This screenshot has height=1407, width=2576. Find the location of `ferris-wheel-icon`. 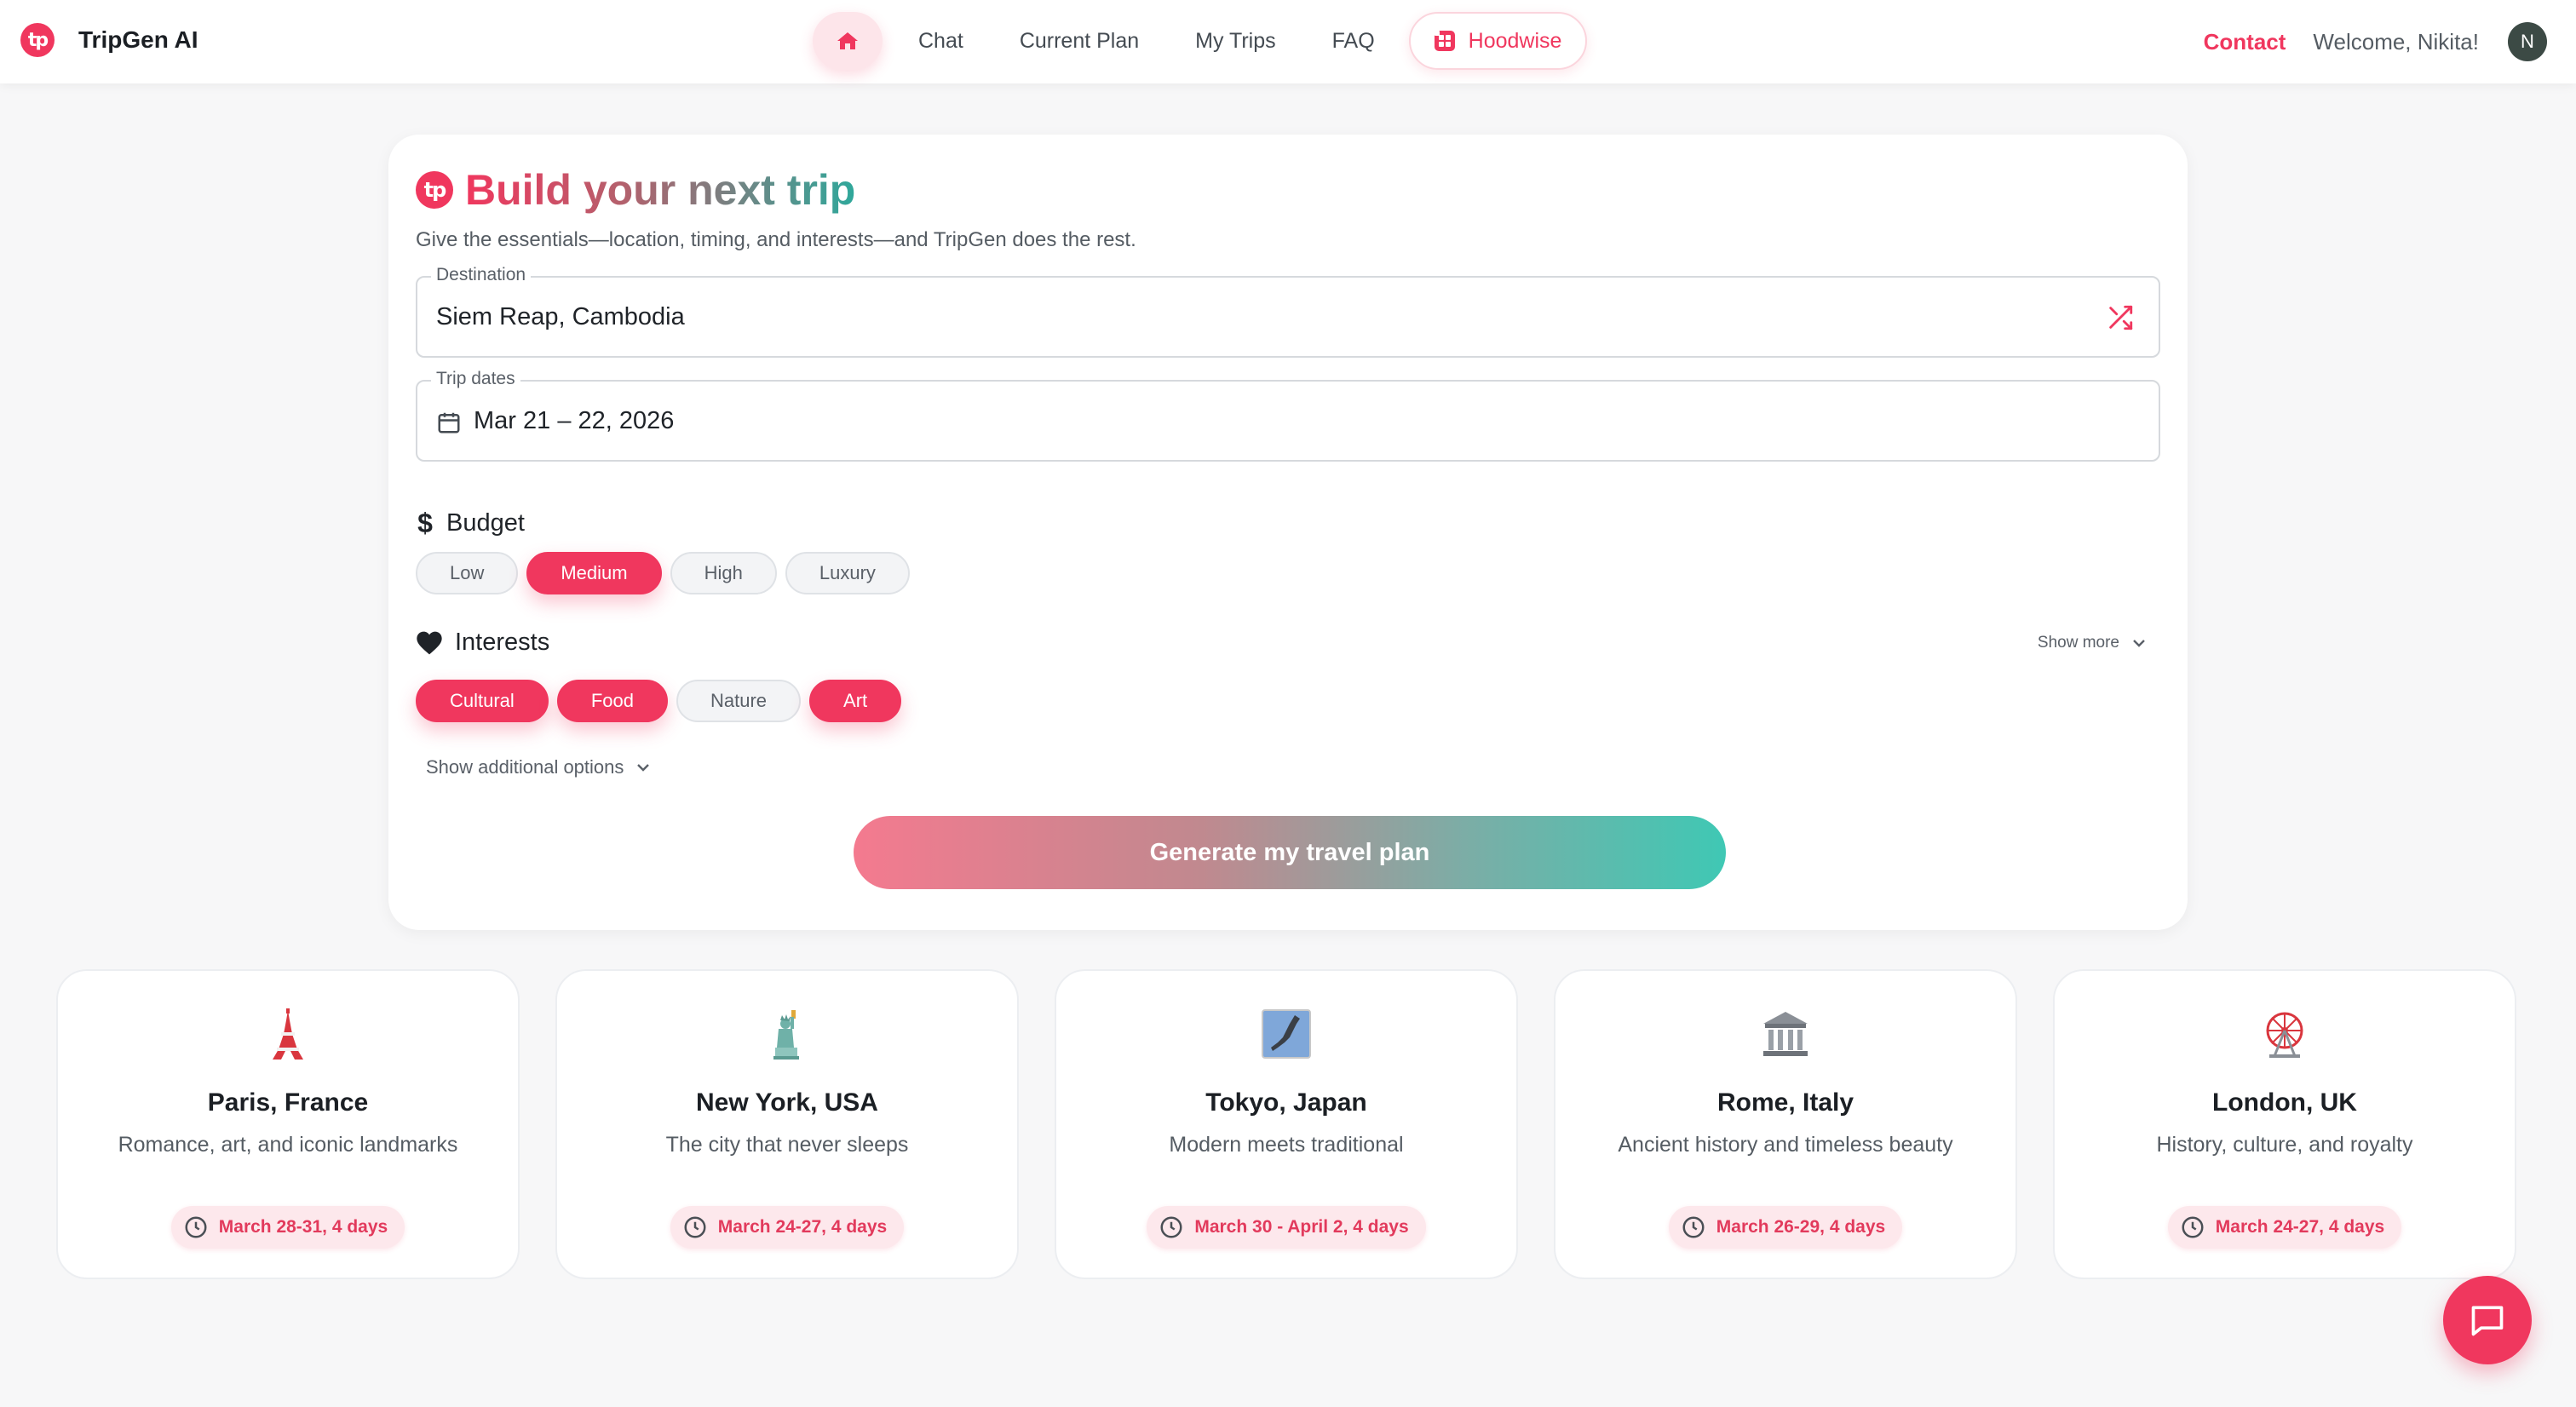

ferris-wheel-icon is located at coordinates (2285, 1034).